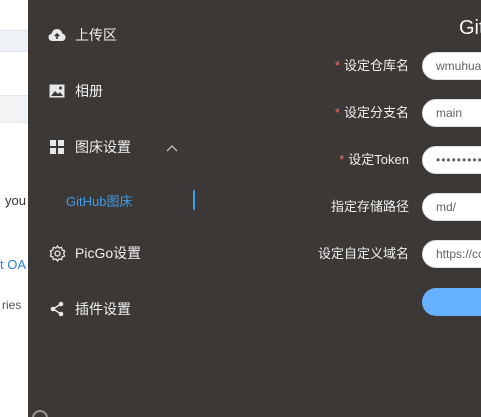 This screenshot has height=417, width=481. I want to click on background-row-highlight, so click(14, 41).